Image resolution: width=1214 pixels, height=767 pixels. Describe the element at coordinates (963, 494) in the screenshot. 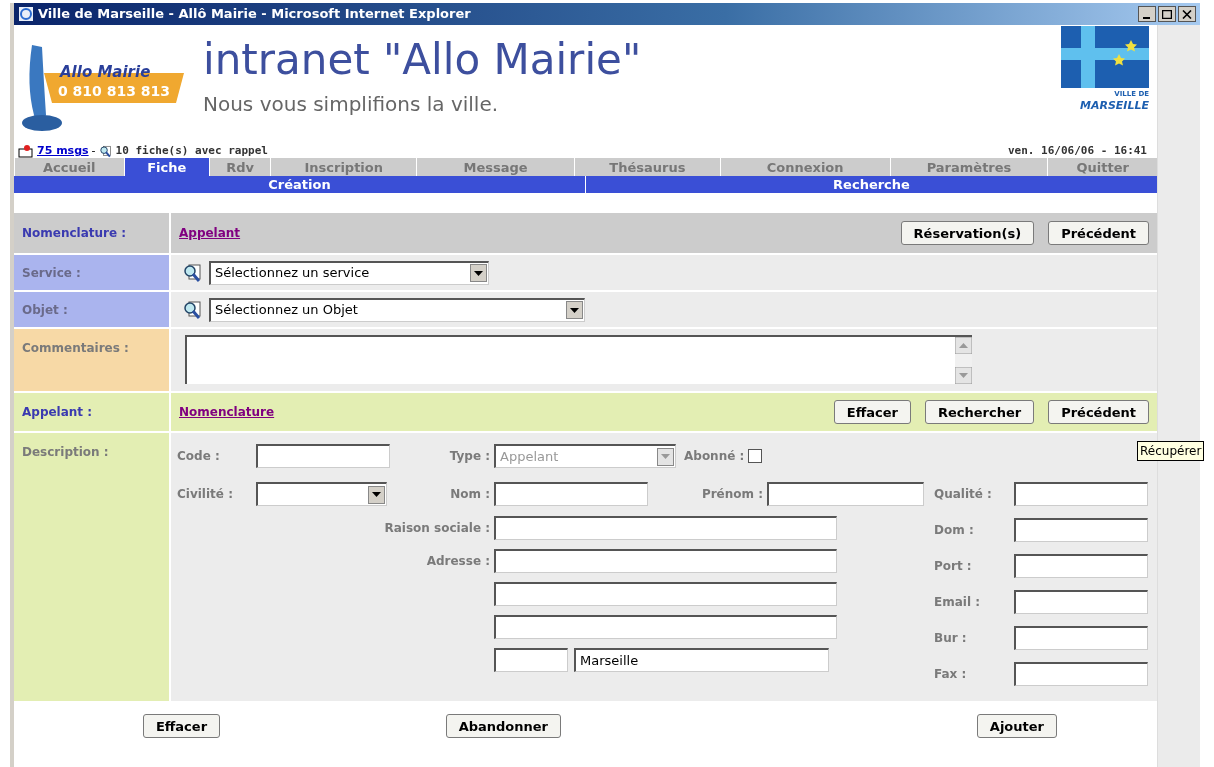

I see `field-label: Qualité :` at that location.